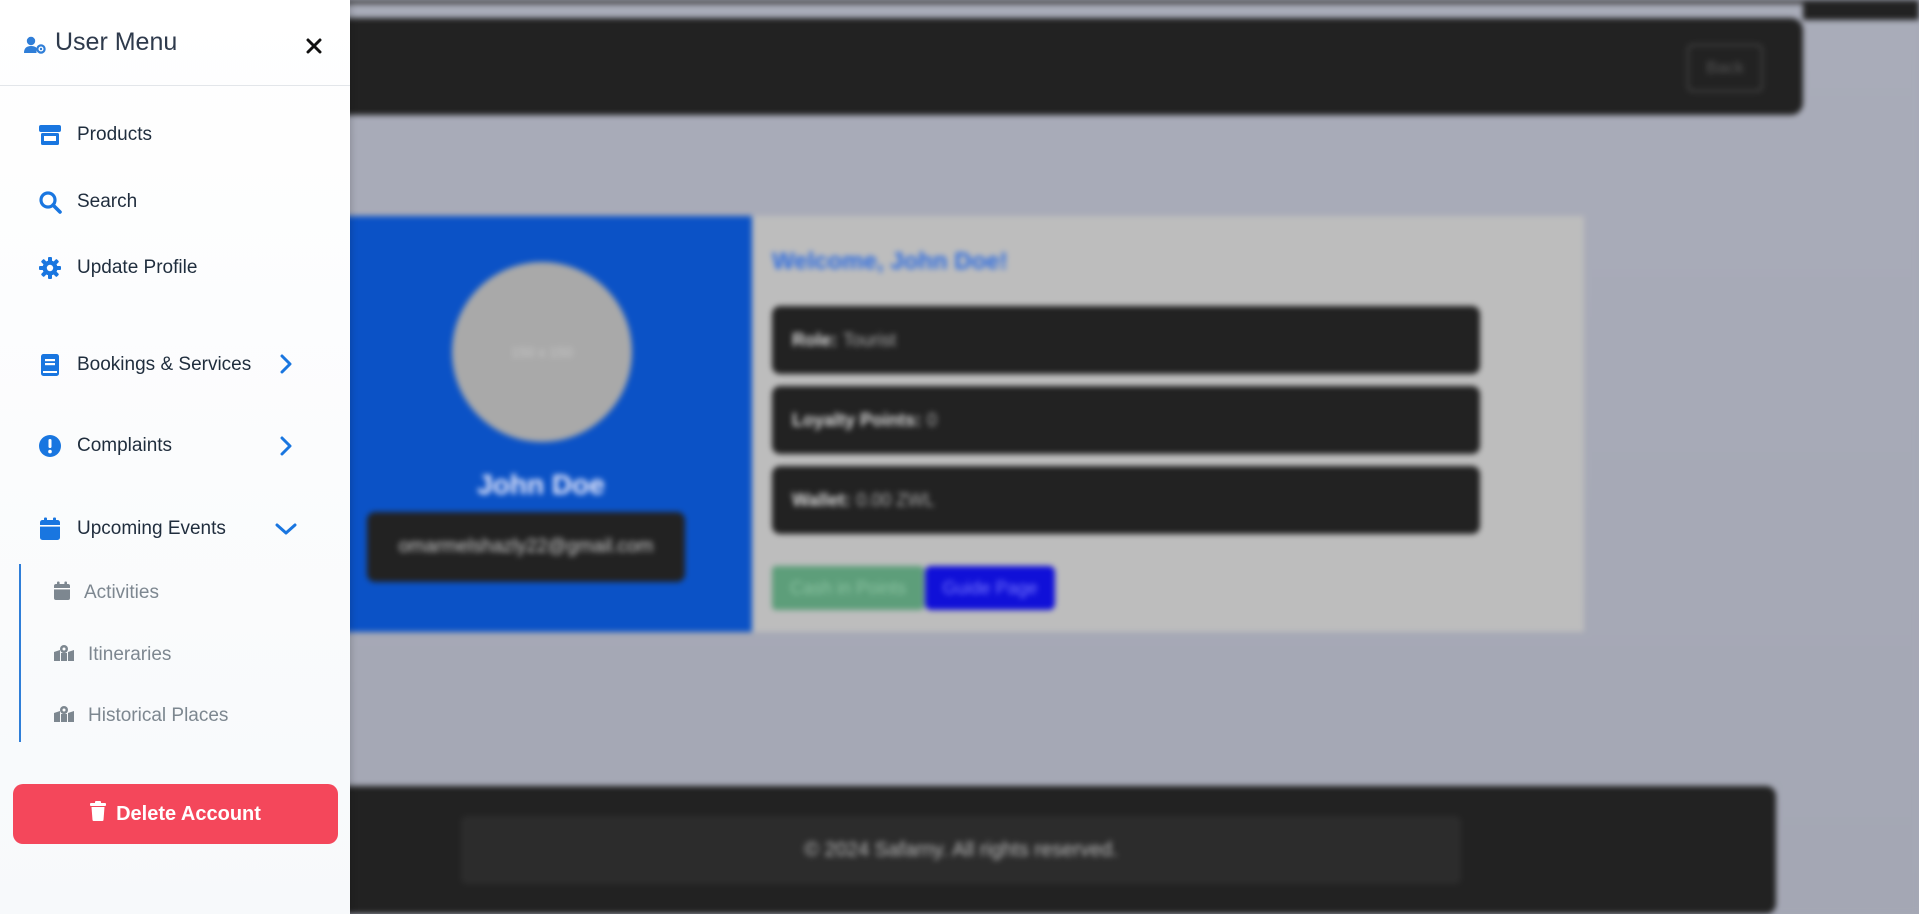 This screenshot has height=914, width=1919. What do you see at coordinates (814, 339) in the screenshot?
I see `info-label: Role:` at bounding box center [814, 339].